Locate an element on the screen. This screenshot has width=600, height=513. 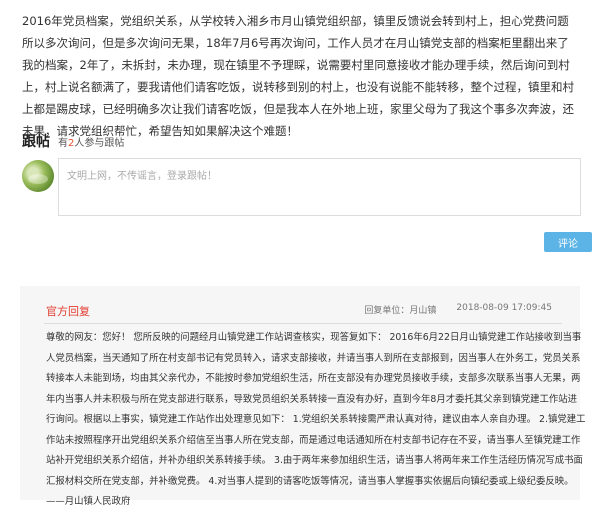
follow-count-text: 有2人参与跟帖 is located at coordinates (91, 141).